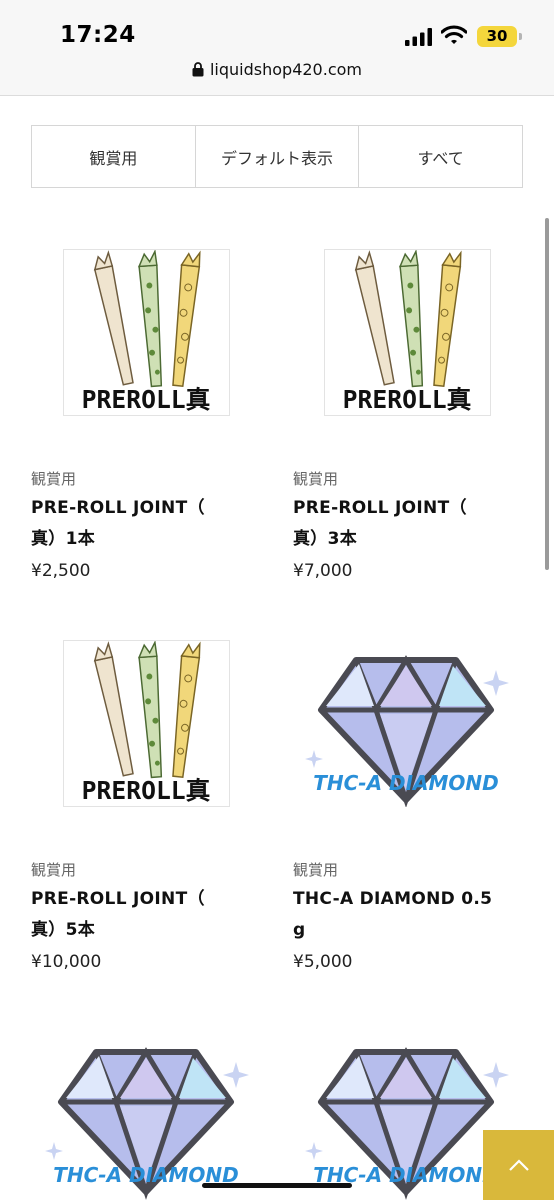  I want to click on product-name: THC-A DIAMOND 0.5 g, so click(410, 915).